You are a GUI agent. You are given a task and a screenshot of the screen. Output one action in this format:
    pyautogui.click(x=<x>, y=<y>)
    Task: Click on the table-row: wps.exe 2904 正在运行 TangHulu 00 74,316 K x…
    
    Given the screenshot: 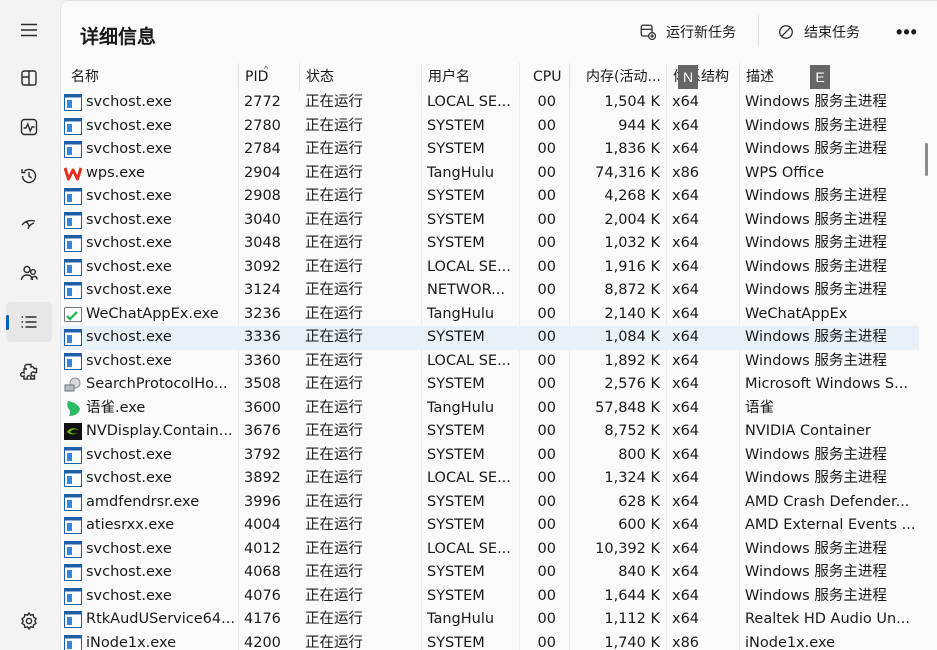 What is the action you would take?
    pyautogui.click(x=490, y=174)
    